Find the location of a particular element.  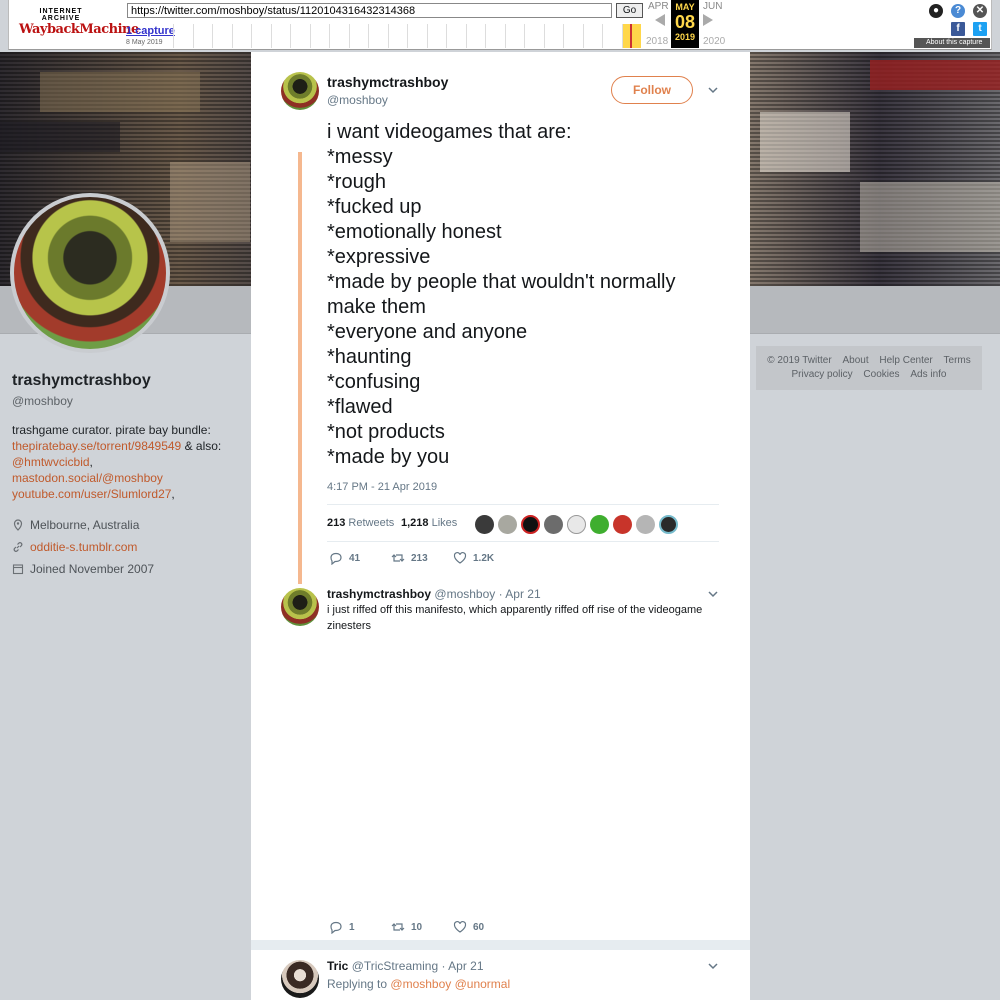

reply-author-name: trashymctrashboy is located at coordinates (379, 594).